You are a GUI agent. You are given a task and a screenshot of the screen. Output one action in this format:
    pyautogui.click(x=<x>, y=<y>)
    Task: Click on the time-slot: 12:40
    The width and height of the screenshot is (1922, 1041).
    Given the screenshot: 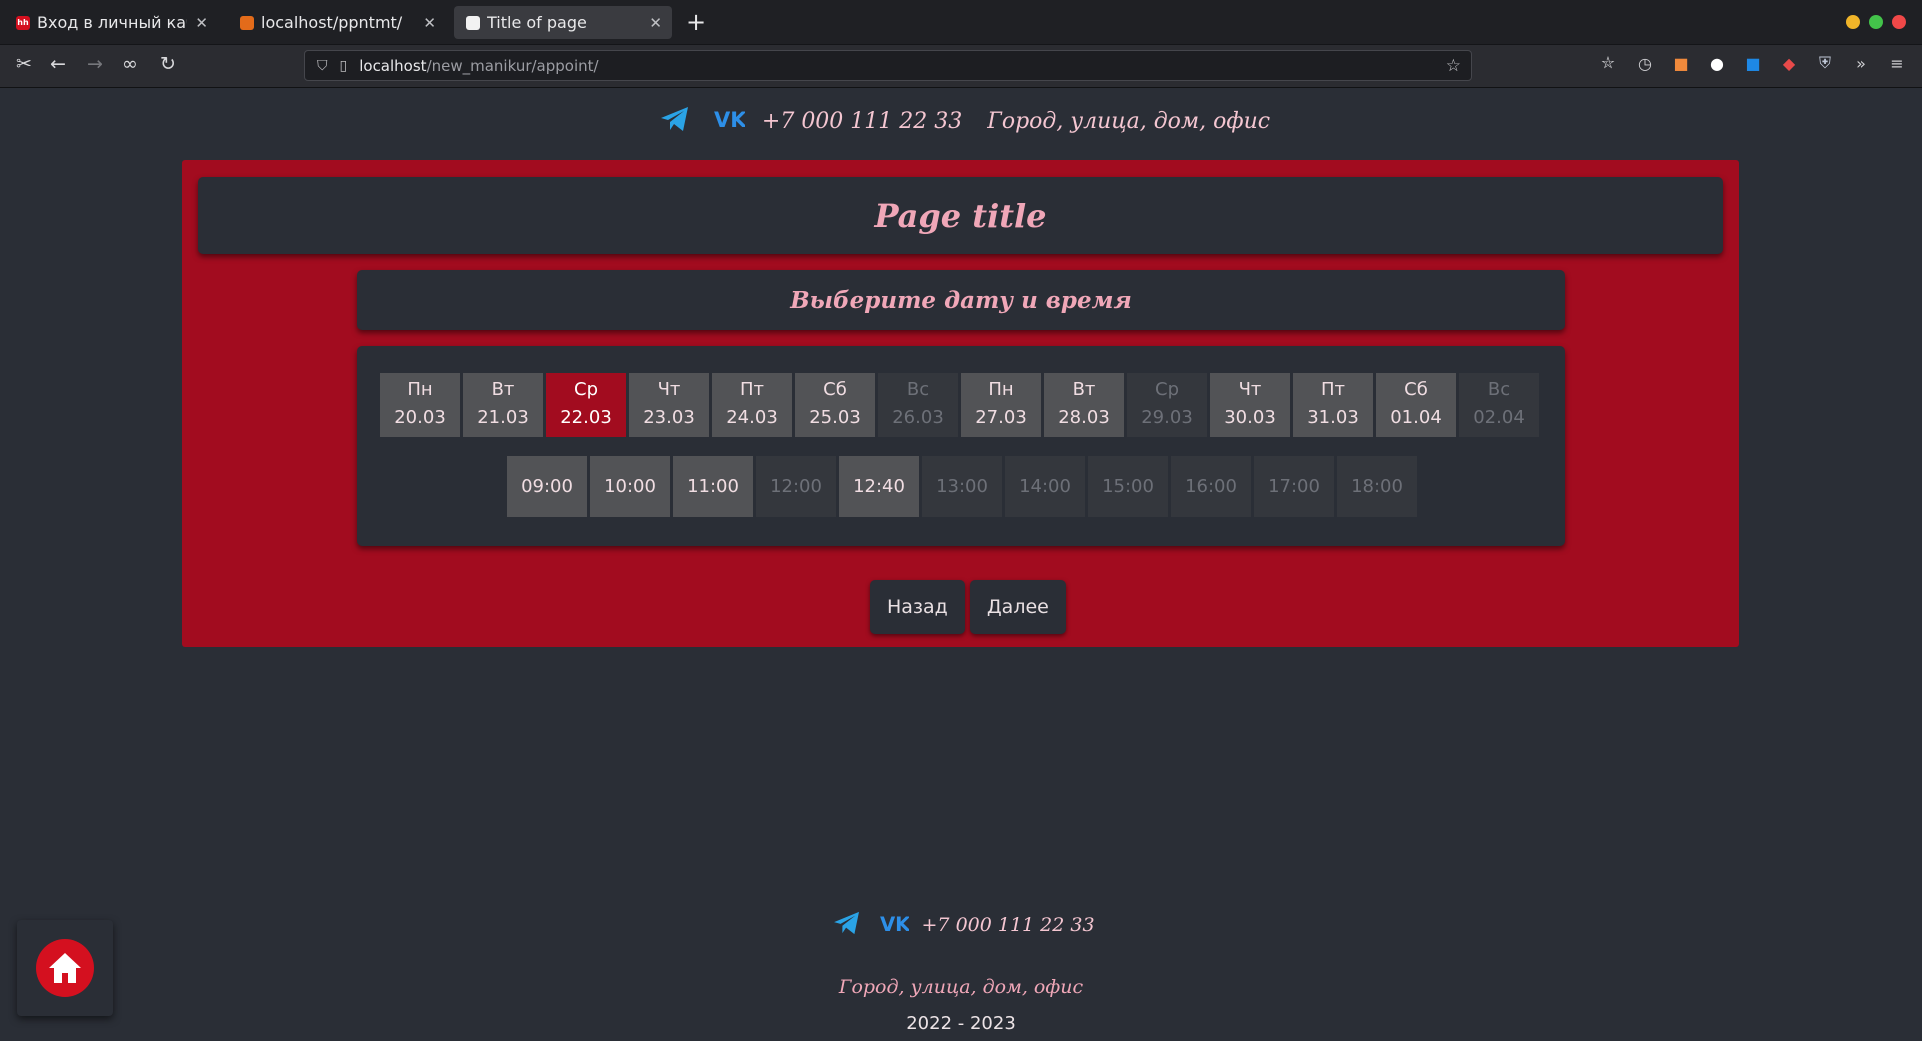 What is the action you would take?
    pyautogui.click(x=879, y=486)
    